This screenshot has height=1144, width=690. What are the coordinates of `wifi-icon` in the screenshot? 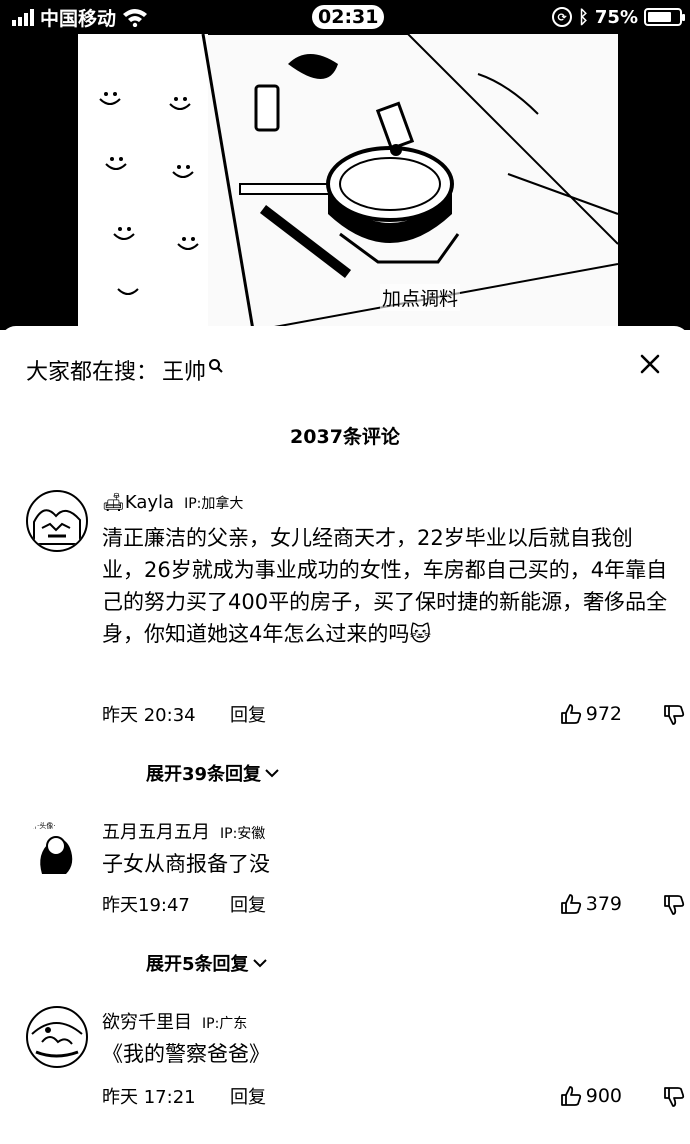 It's located at (135, 18).